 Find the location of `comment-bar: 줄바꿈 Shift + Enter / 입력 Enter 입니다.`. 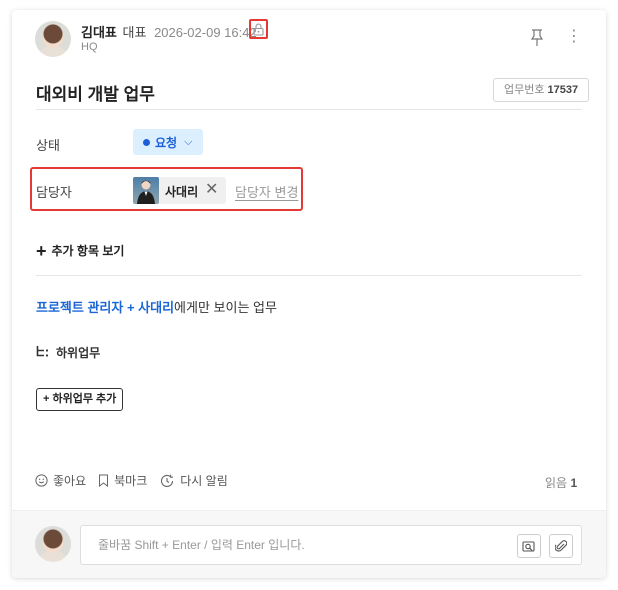

comment-bar: 줄바꿈 Shift + Enter / 입력 Enter 입니다. is located at coordinates (309, 544).